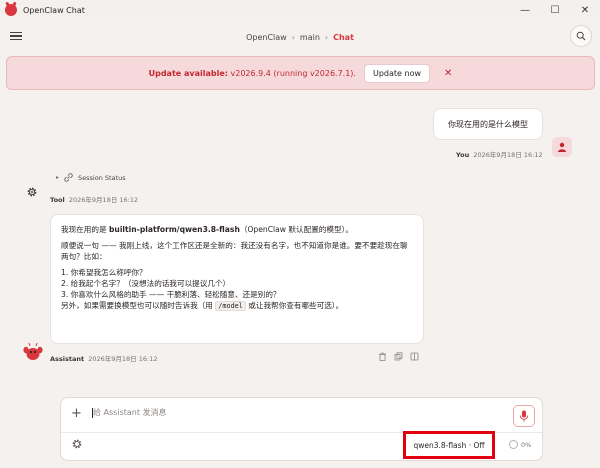 This screenshot has height=468, width=600. I want to click on assistant-avatar, so click(33, 352).